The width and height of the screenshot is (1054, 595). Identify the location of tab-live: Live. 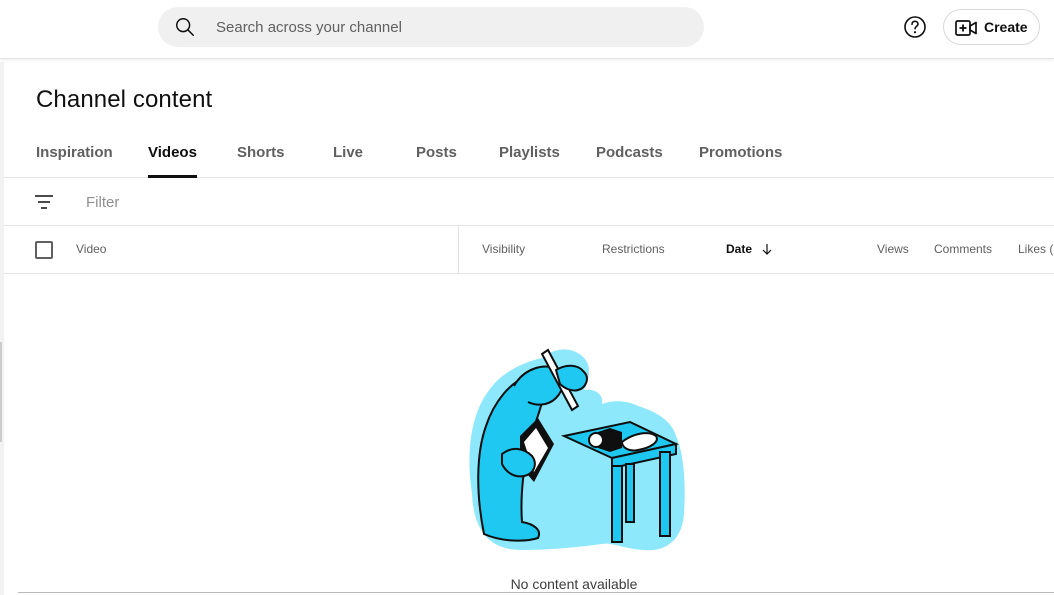
(348, 154).